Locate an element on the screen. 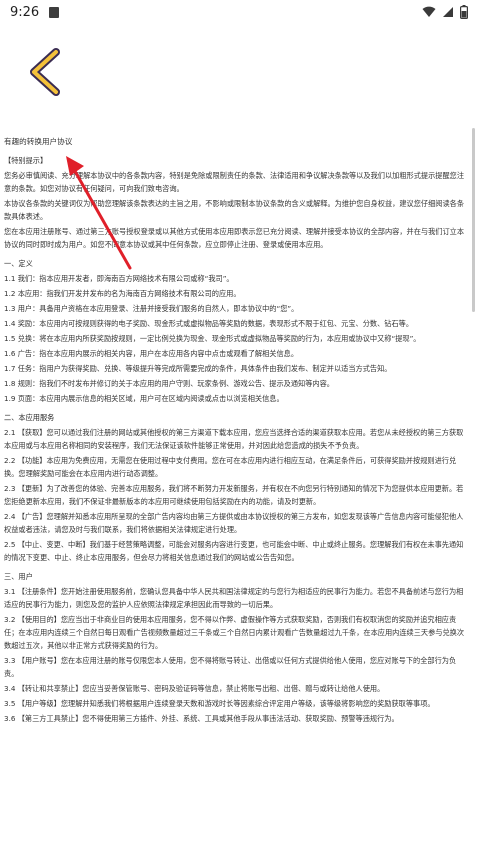 The image size is (478, 849). scrollbar-thumb is located at coordinates (473, 220).